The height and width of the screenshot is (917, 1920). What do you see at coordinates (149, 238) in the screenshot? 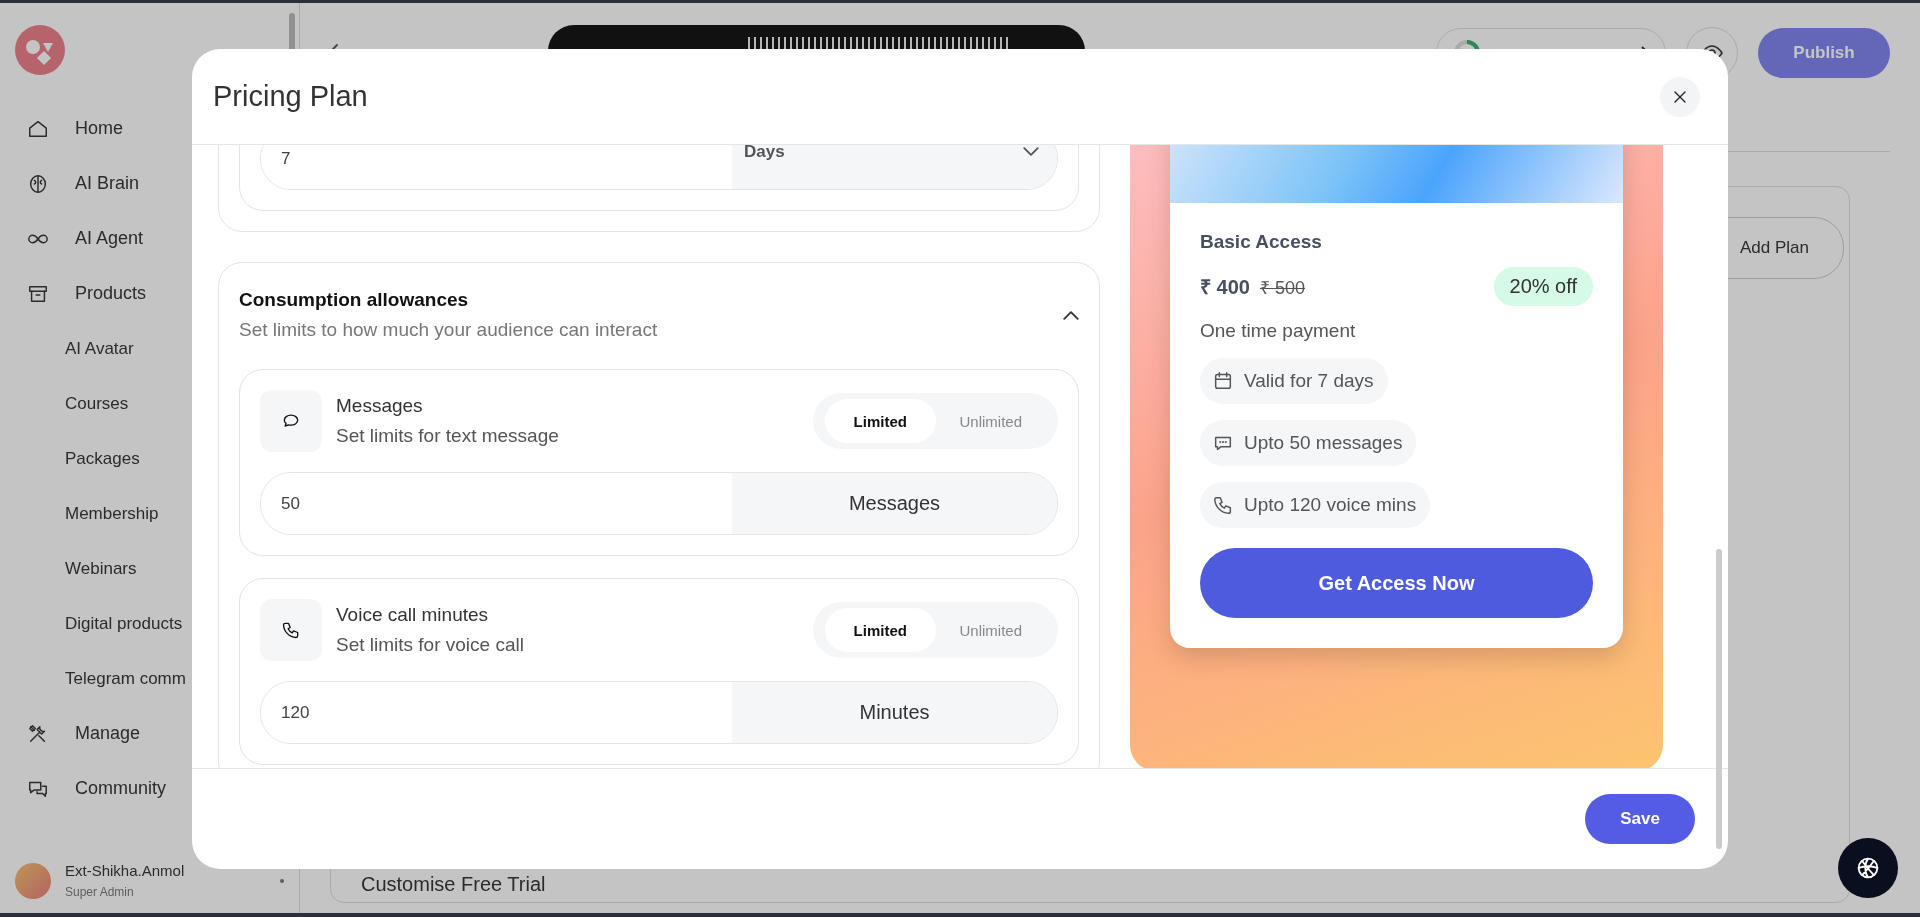
I see `sidebar-item: AI Agent` at bounding box center [149, 238].